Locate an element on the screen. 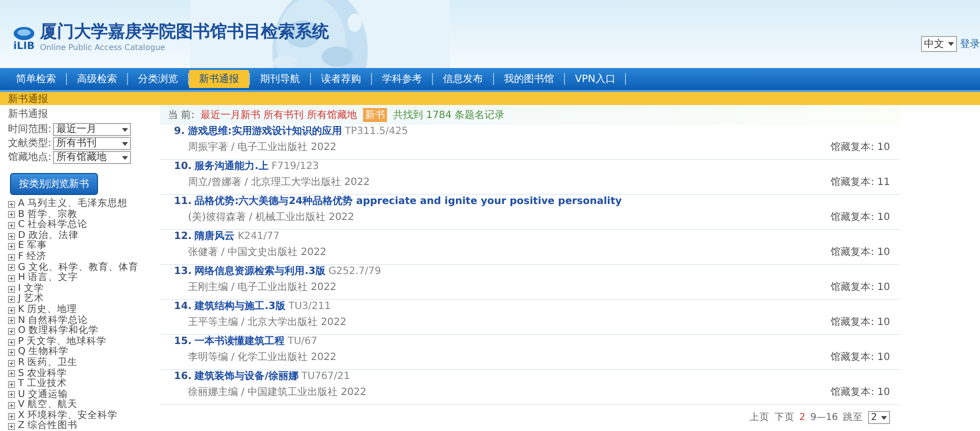 The width and height of the screenshot is (980, 431). book-meta: 周立/曾娜著 / 北京理工大学出版社 2022 is located at coordinates (278, 182).